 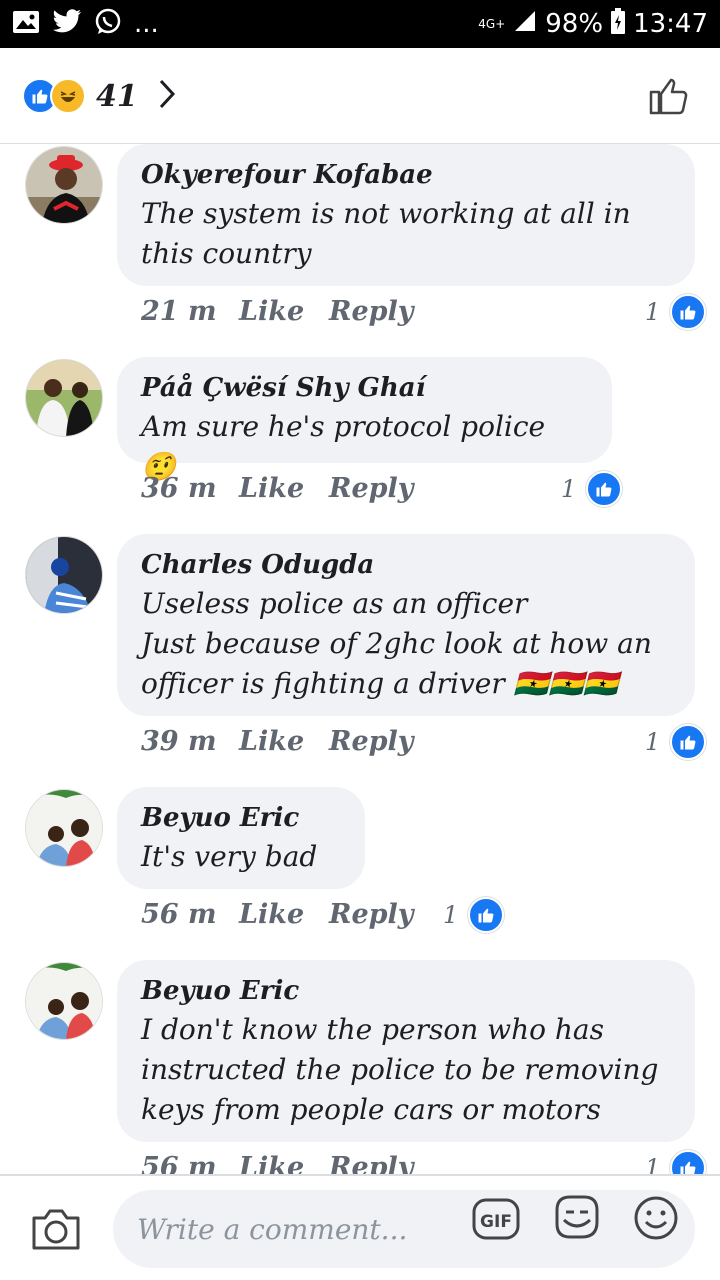 I want to click on svg-text: GIF, so click(x=496, y=1222).